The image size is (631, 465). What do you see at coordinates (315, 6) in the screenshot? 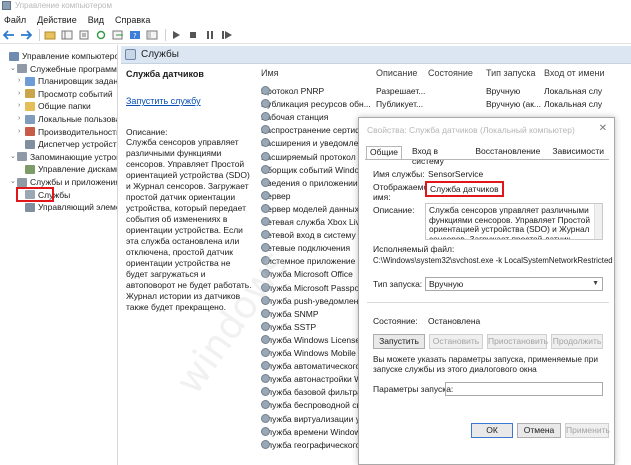
I see `title-bar: Управление компьютером` at bounding box center [315, 6].